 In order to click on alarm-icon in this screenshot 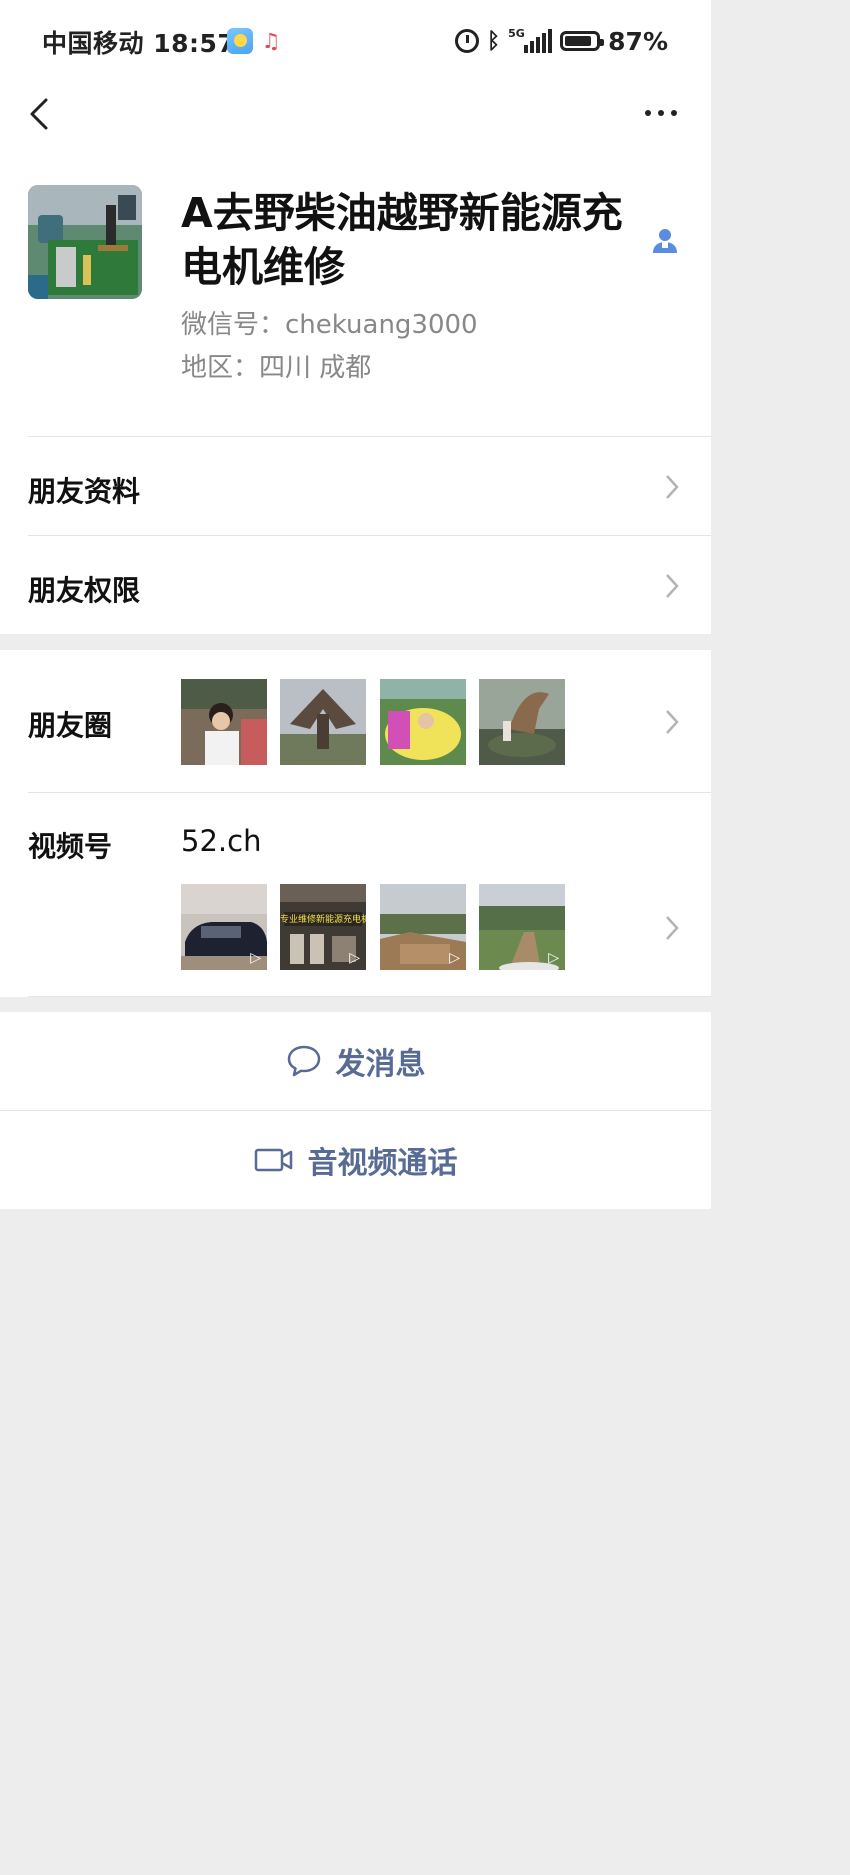, I will do `click(466, 41)`.